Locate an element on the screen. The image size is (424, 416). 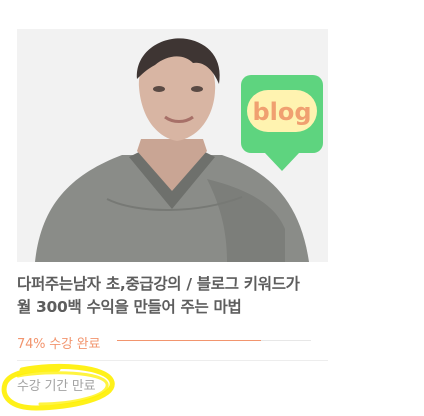
course-title-line-1: 다퍼주는남자 초,중급강의 / 블로그 키워드가 is located at coordinates (158, 284).